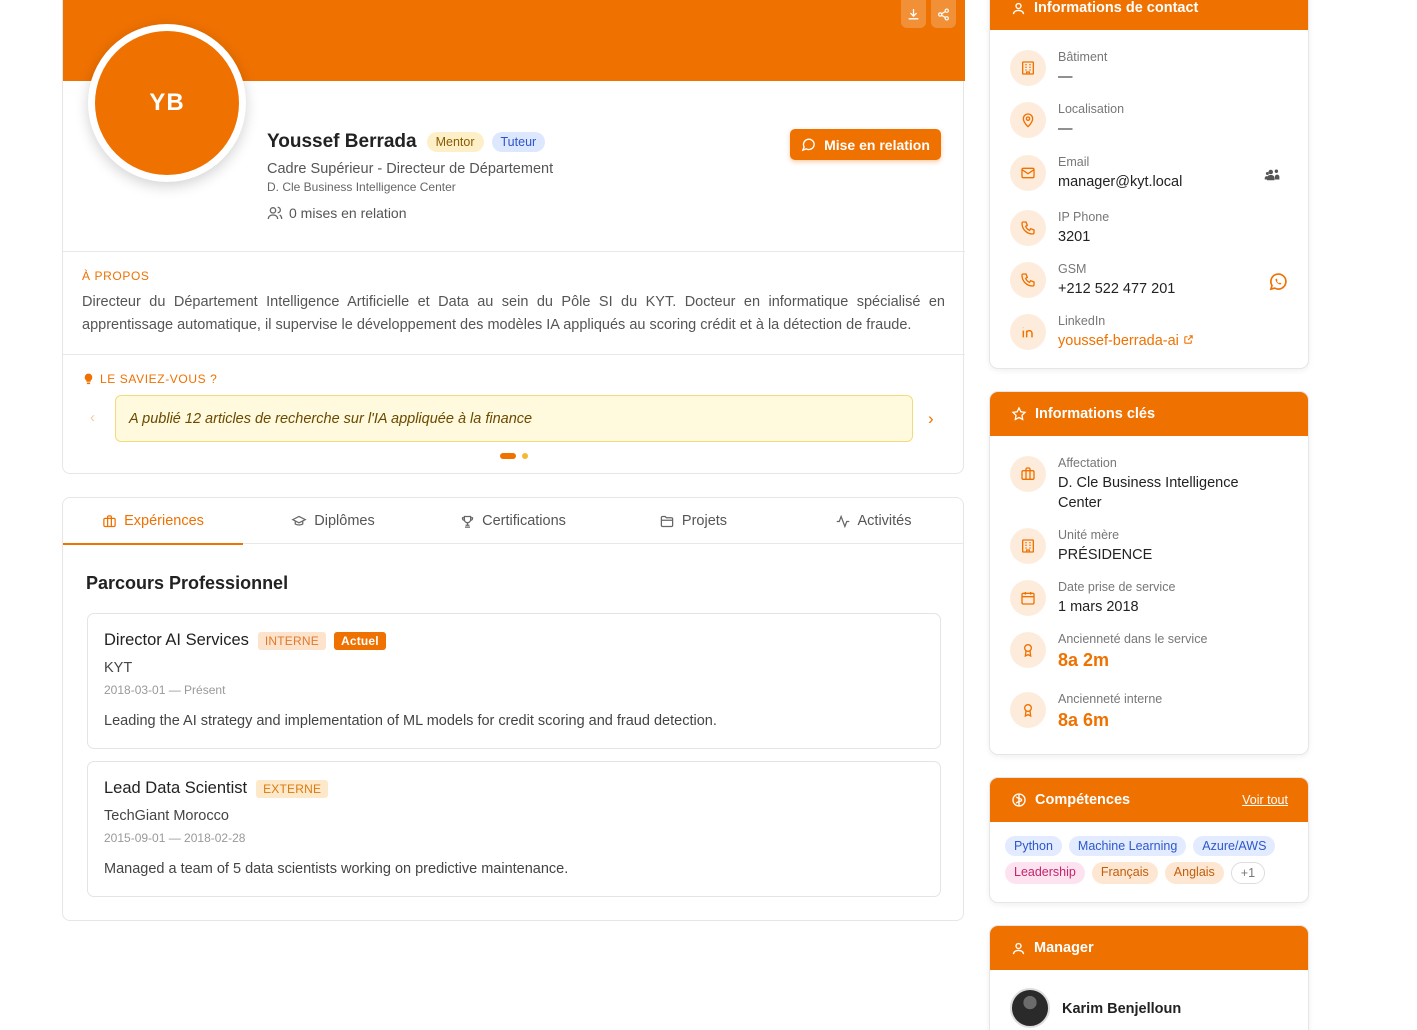 This screenshot has height=1030, width=1417. Describe the element at coordinates (1121, 1009) in the screenshot. I see `manager-name: Karim Benjelloun` at that location.